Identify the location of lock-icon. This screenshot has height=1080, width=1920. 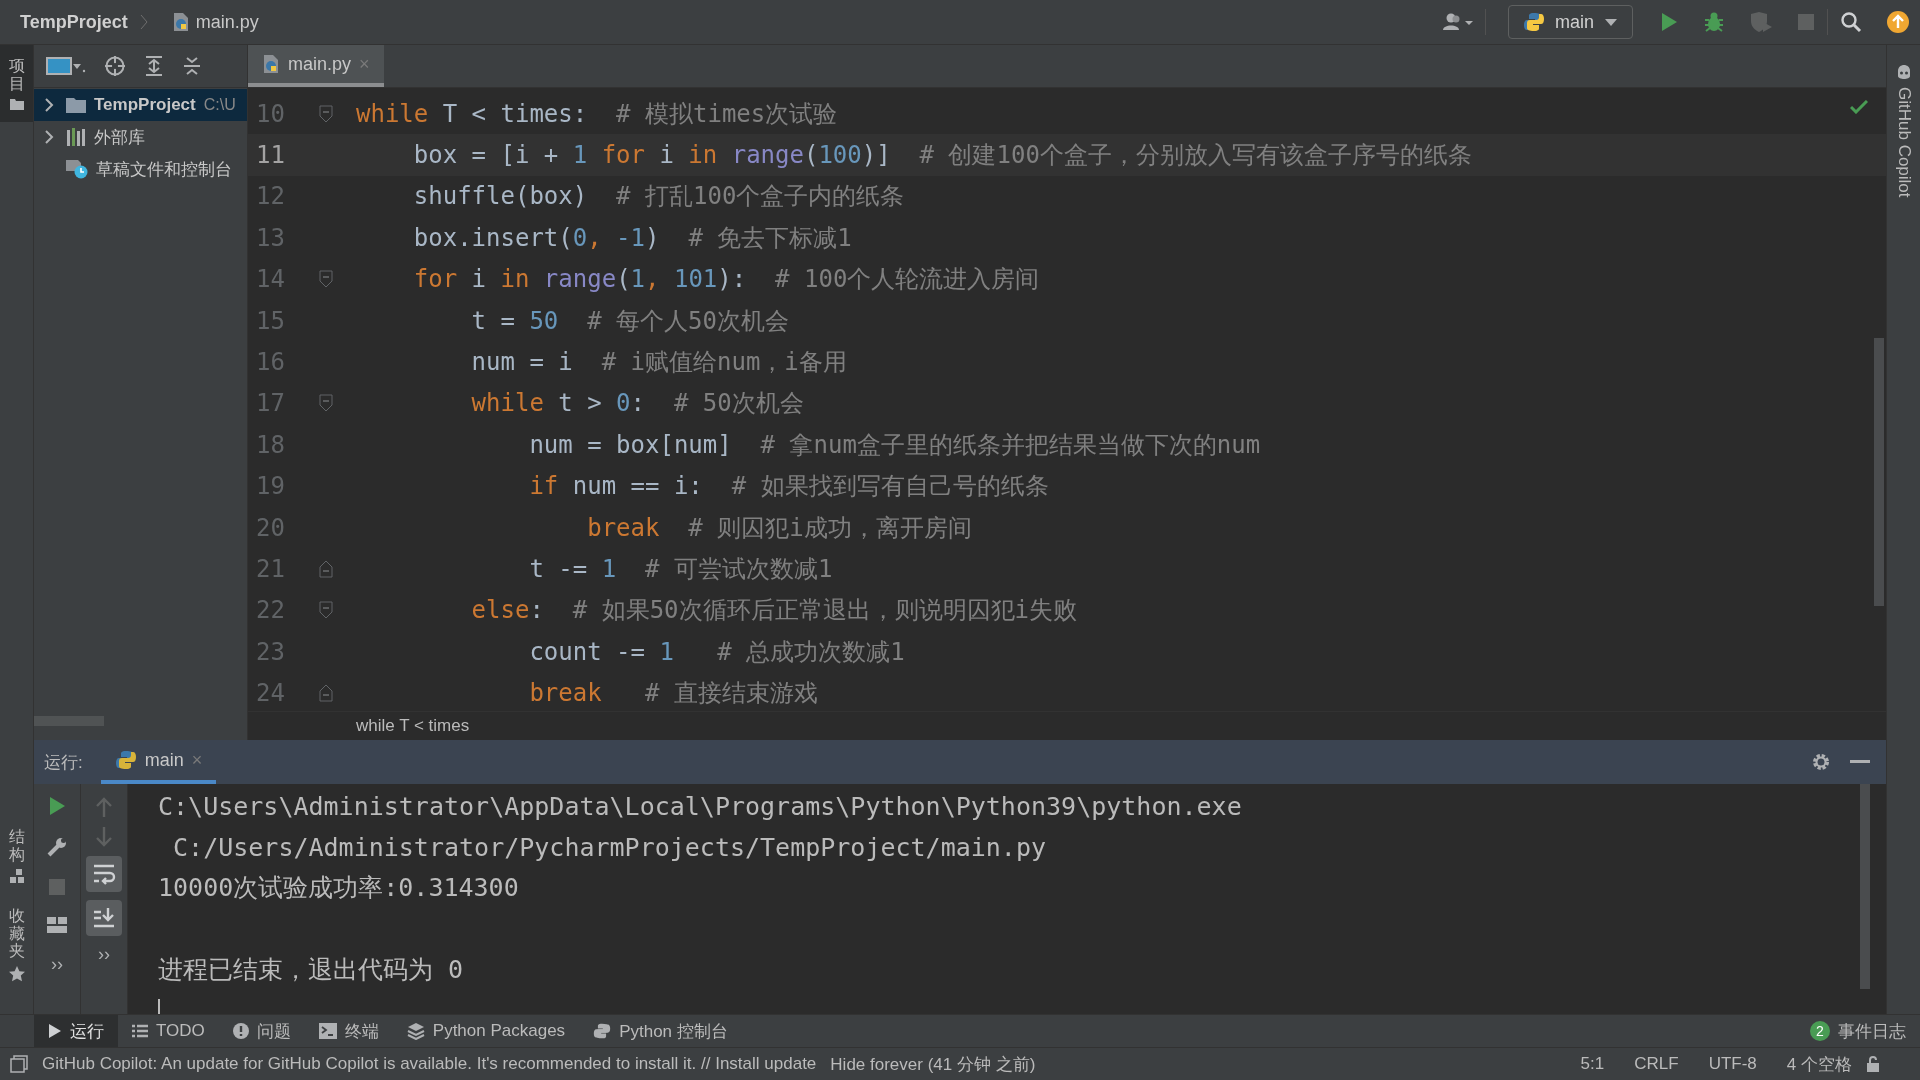
(1873, 1064).